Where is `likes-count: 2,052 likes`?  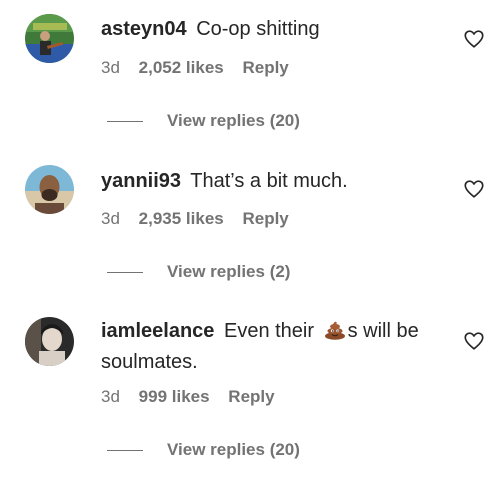
likes-count: 2,052 likes is located at coordinates (181, 67).